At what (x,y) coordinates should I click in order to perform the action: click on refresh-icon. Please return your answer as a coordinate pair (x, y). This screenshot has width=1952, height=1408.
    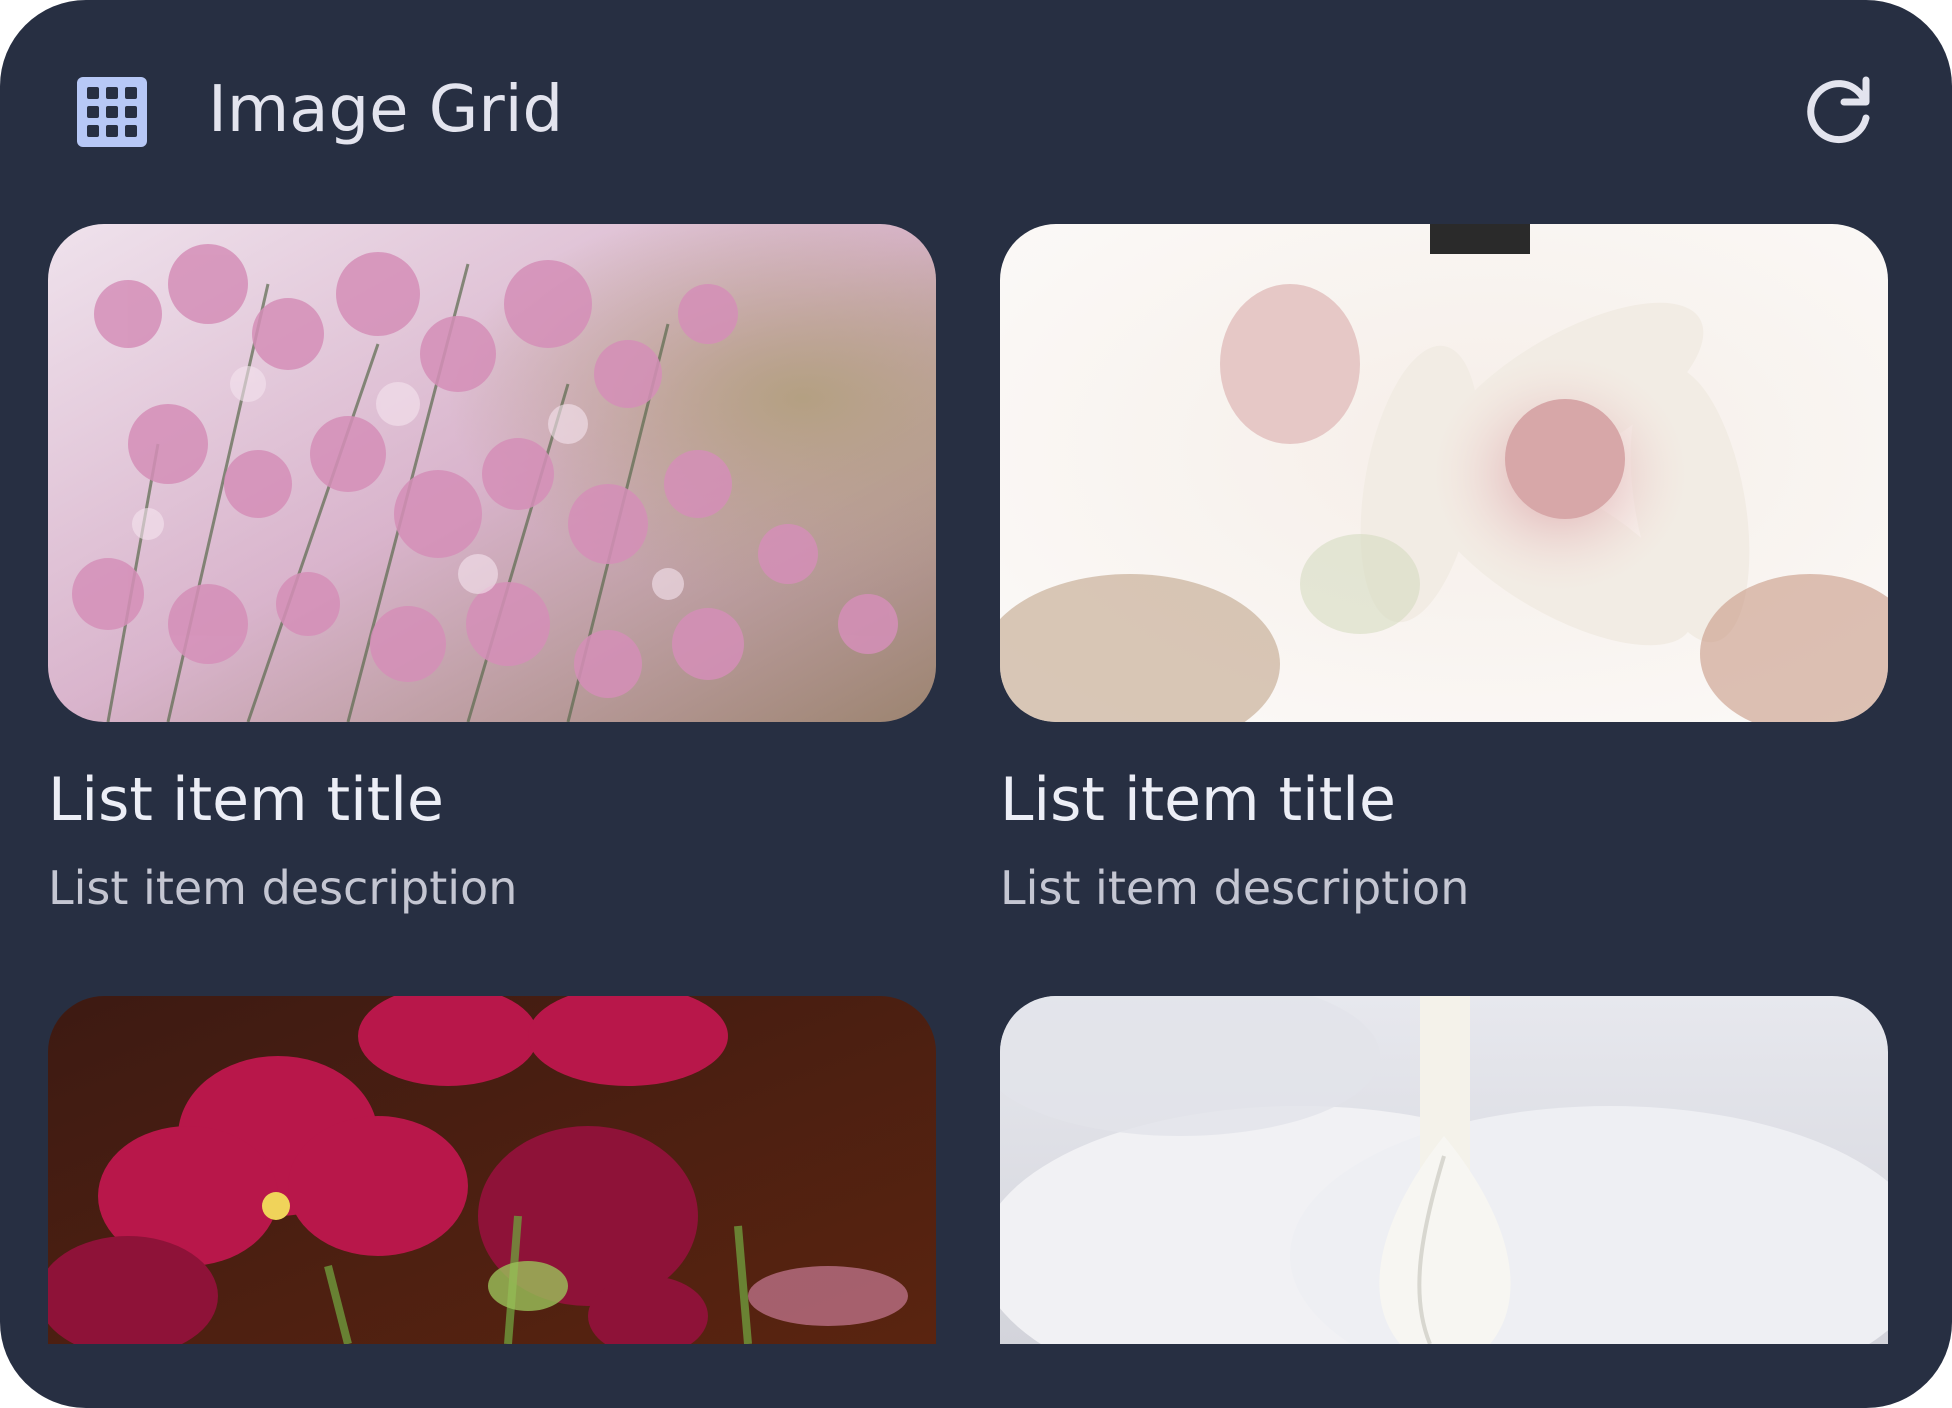
    Looking at the image, I should click on (1838, 110).